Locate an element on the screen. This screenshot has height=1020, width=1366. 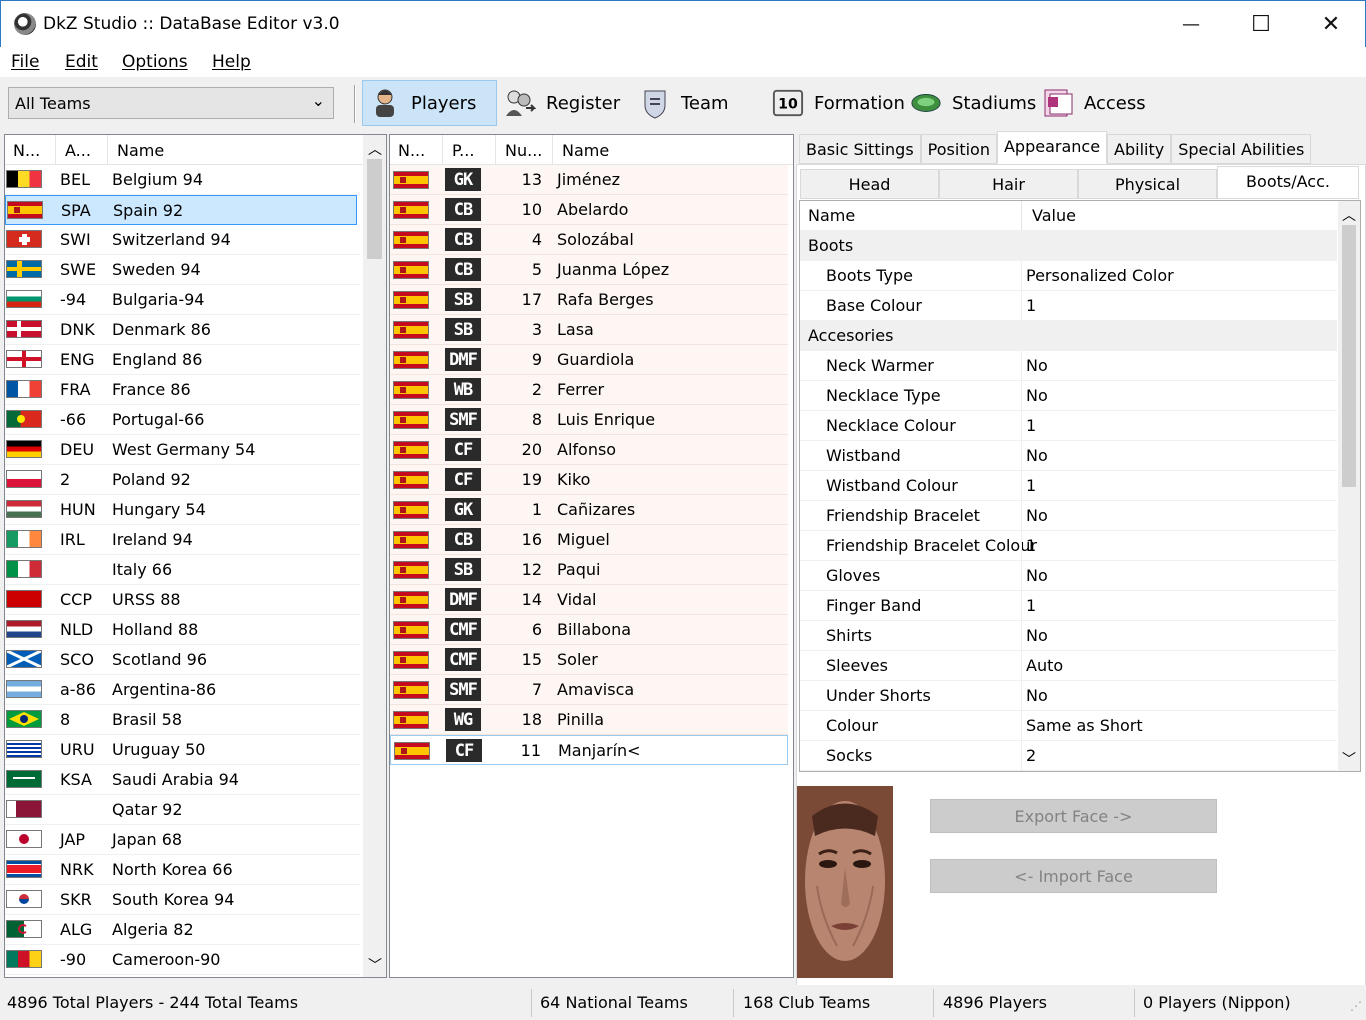
team-row: FRA France 86 is located at coordinates (182, 390).